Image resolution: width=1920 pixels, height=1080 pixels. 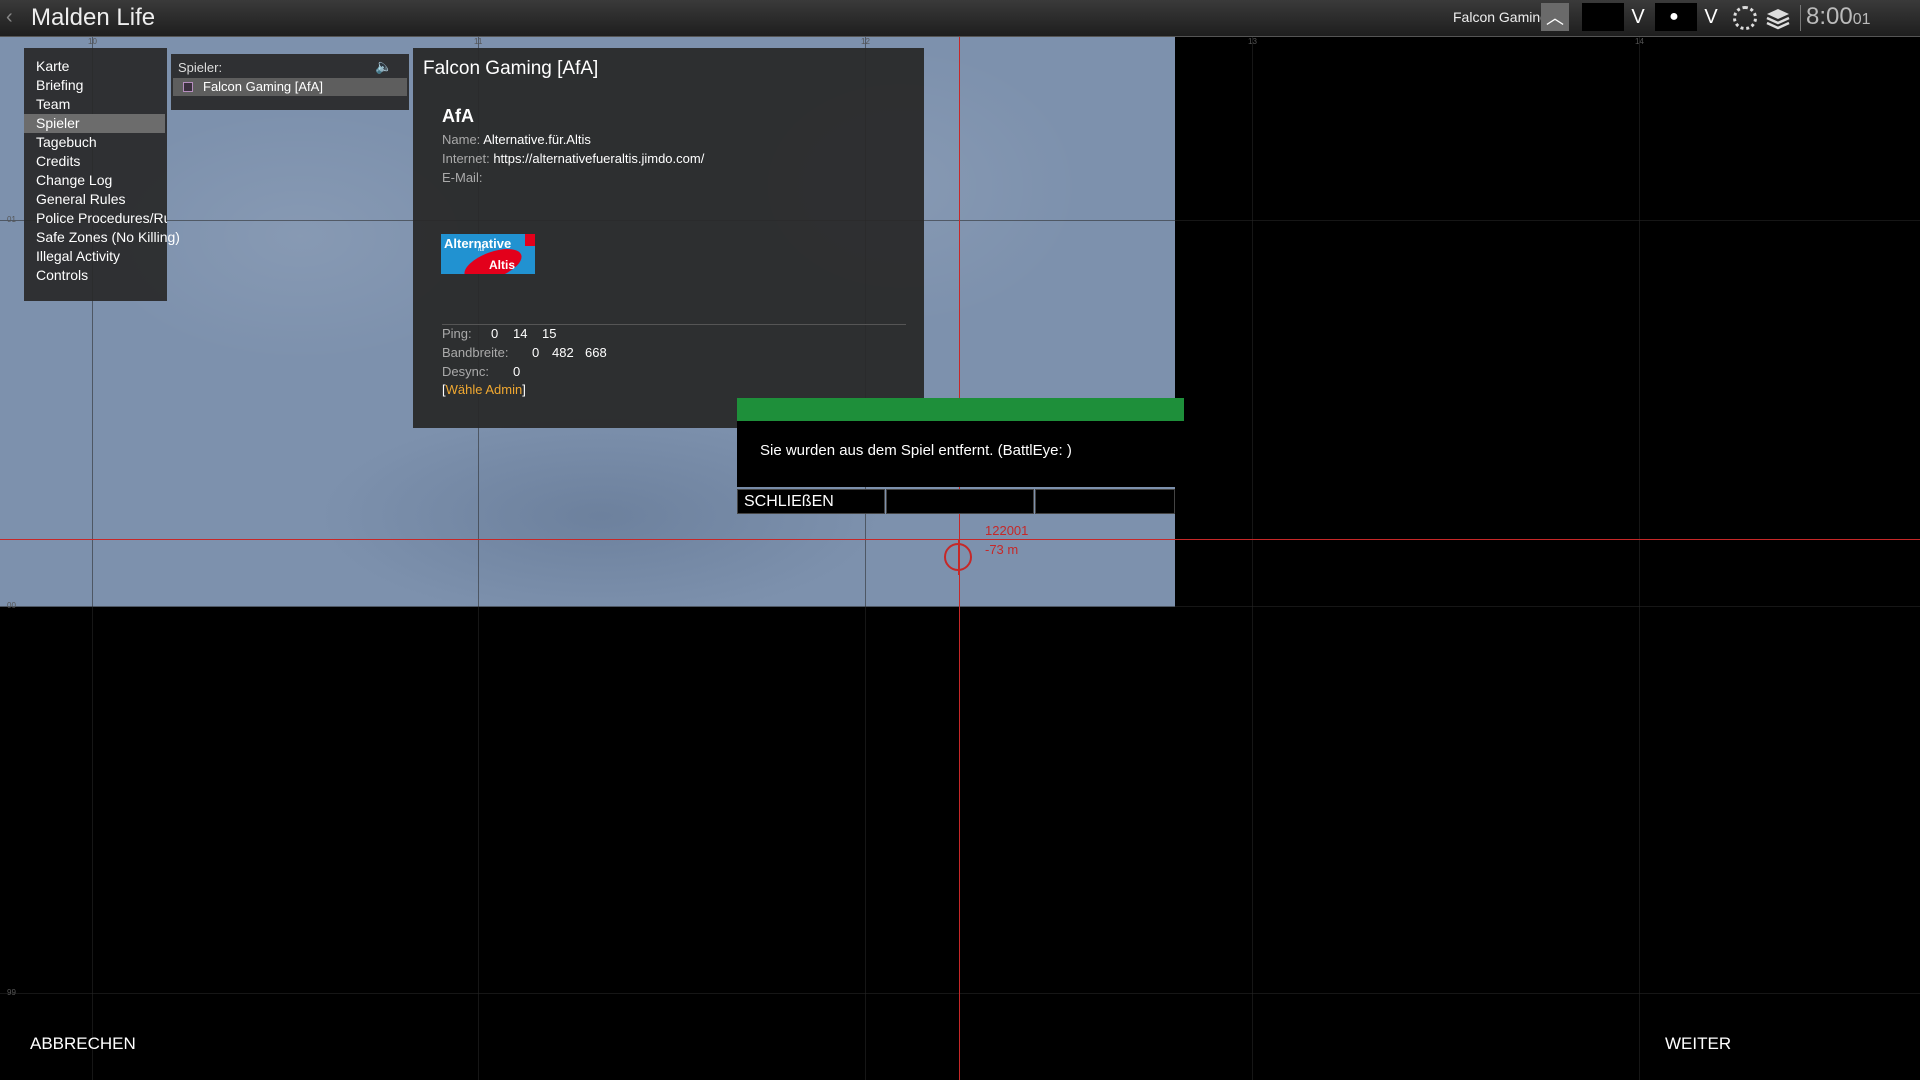 I want to click on speaker-icon: 🔈, so click(x=384, y=66).